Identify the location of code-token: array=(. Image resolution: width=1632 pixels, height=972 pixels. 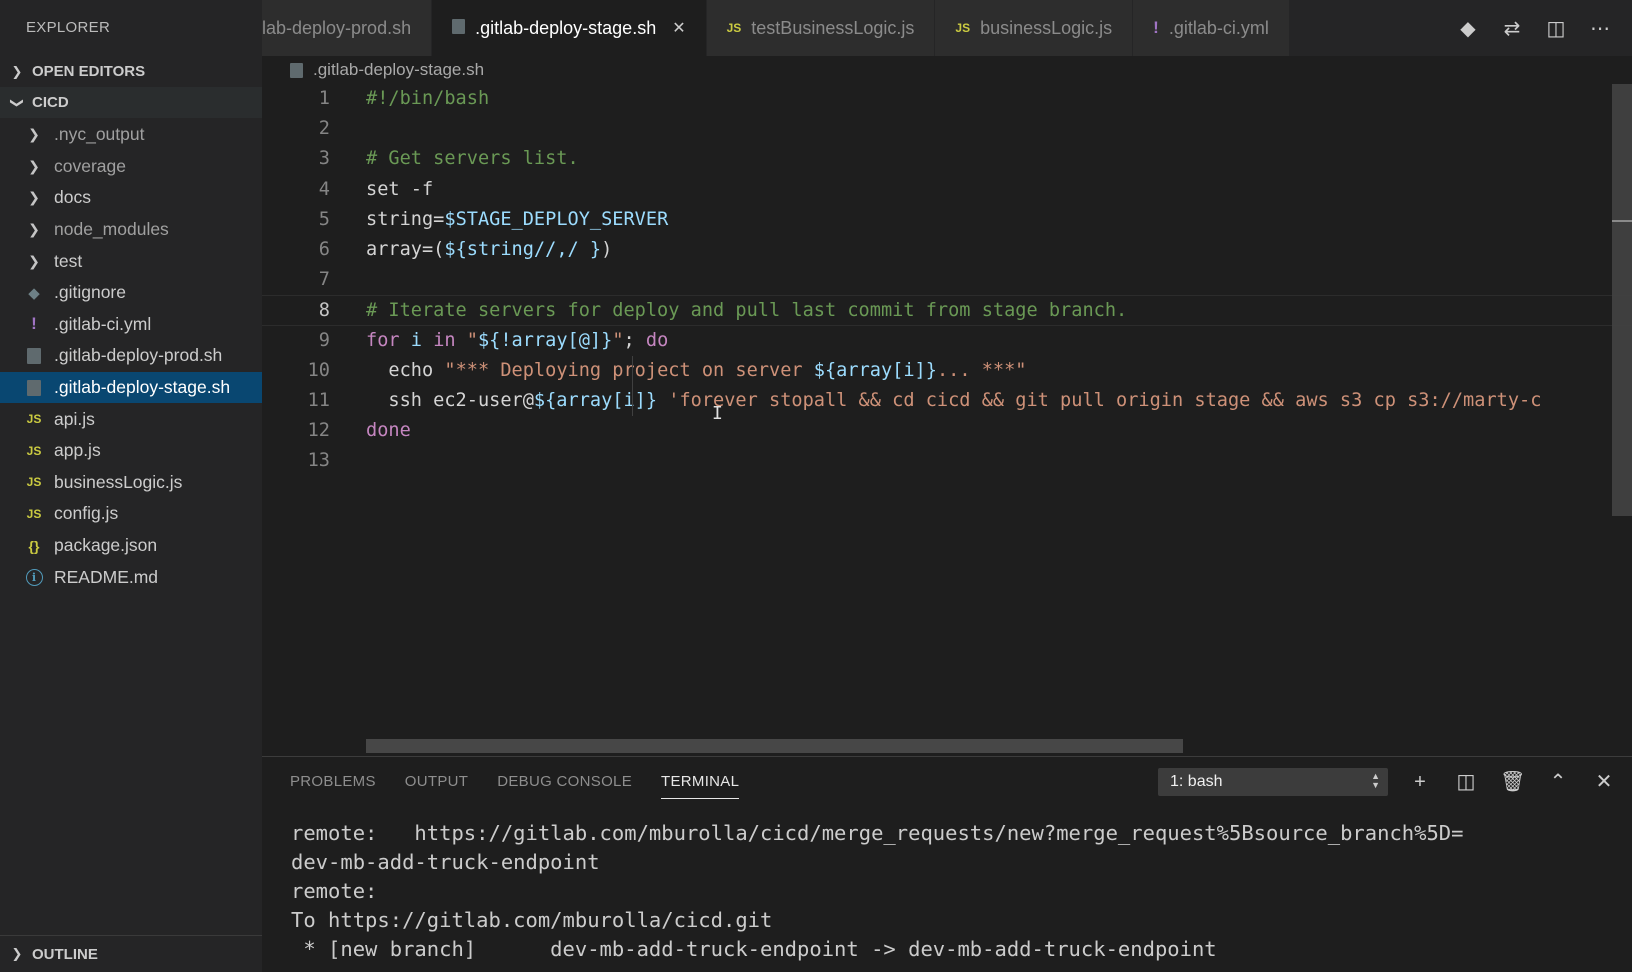
(405, 249).